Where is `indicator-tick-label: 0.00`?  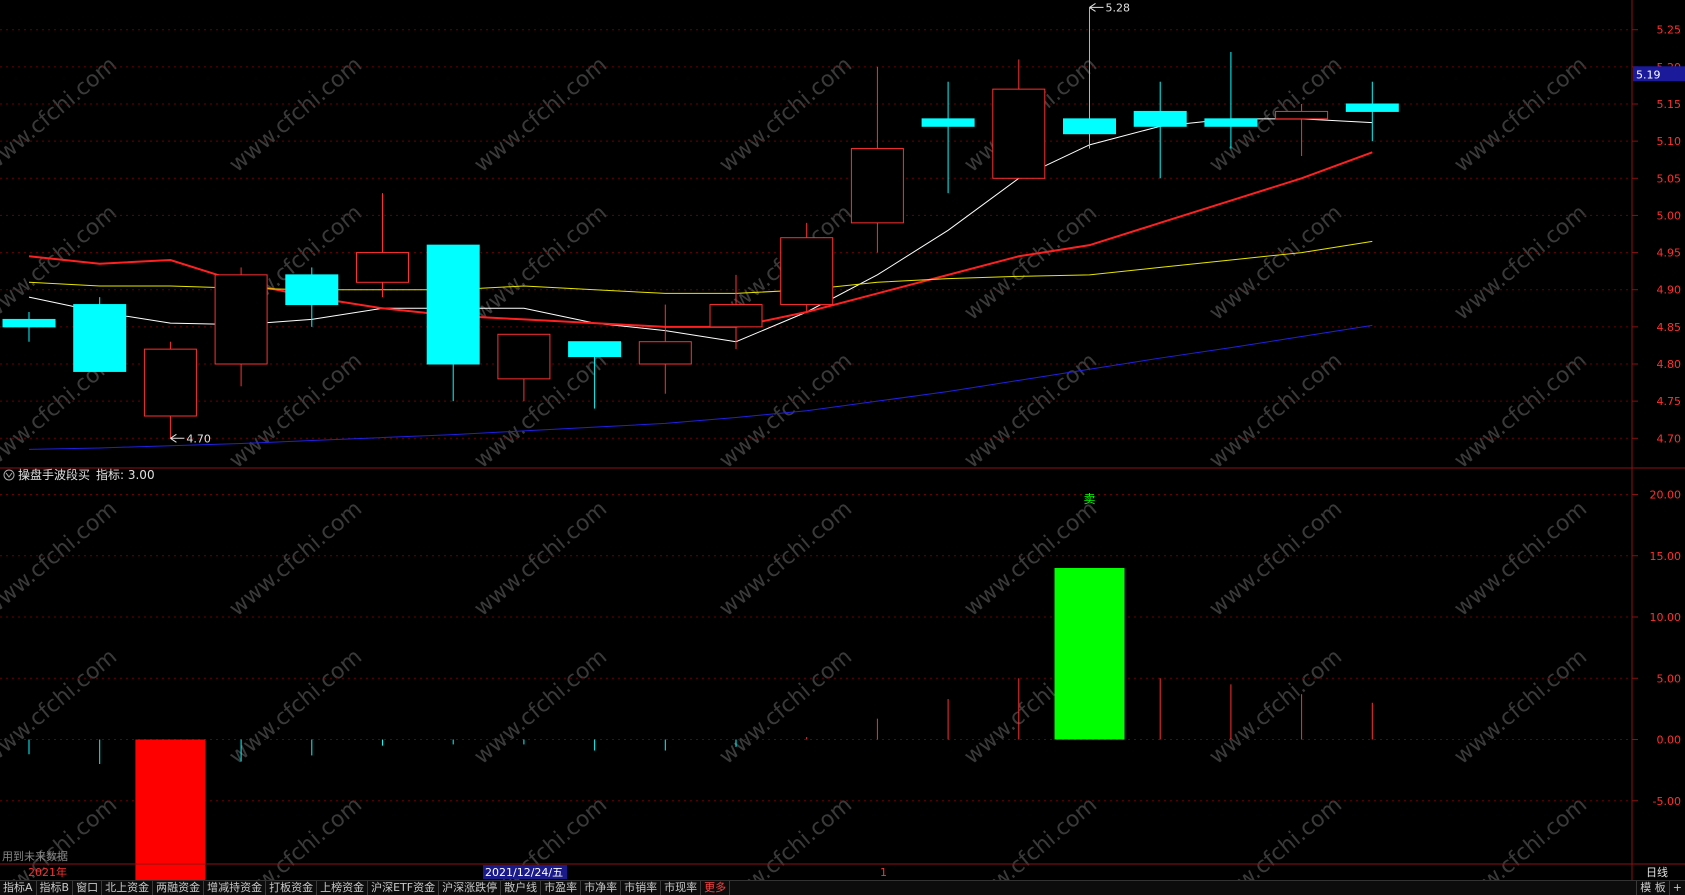 indicator-tick-label: 0.00 is located at coordinates (1669, 740).